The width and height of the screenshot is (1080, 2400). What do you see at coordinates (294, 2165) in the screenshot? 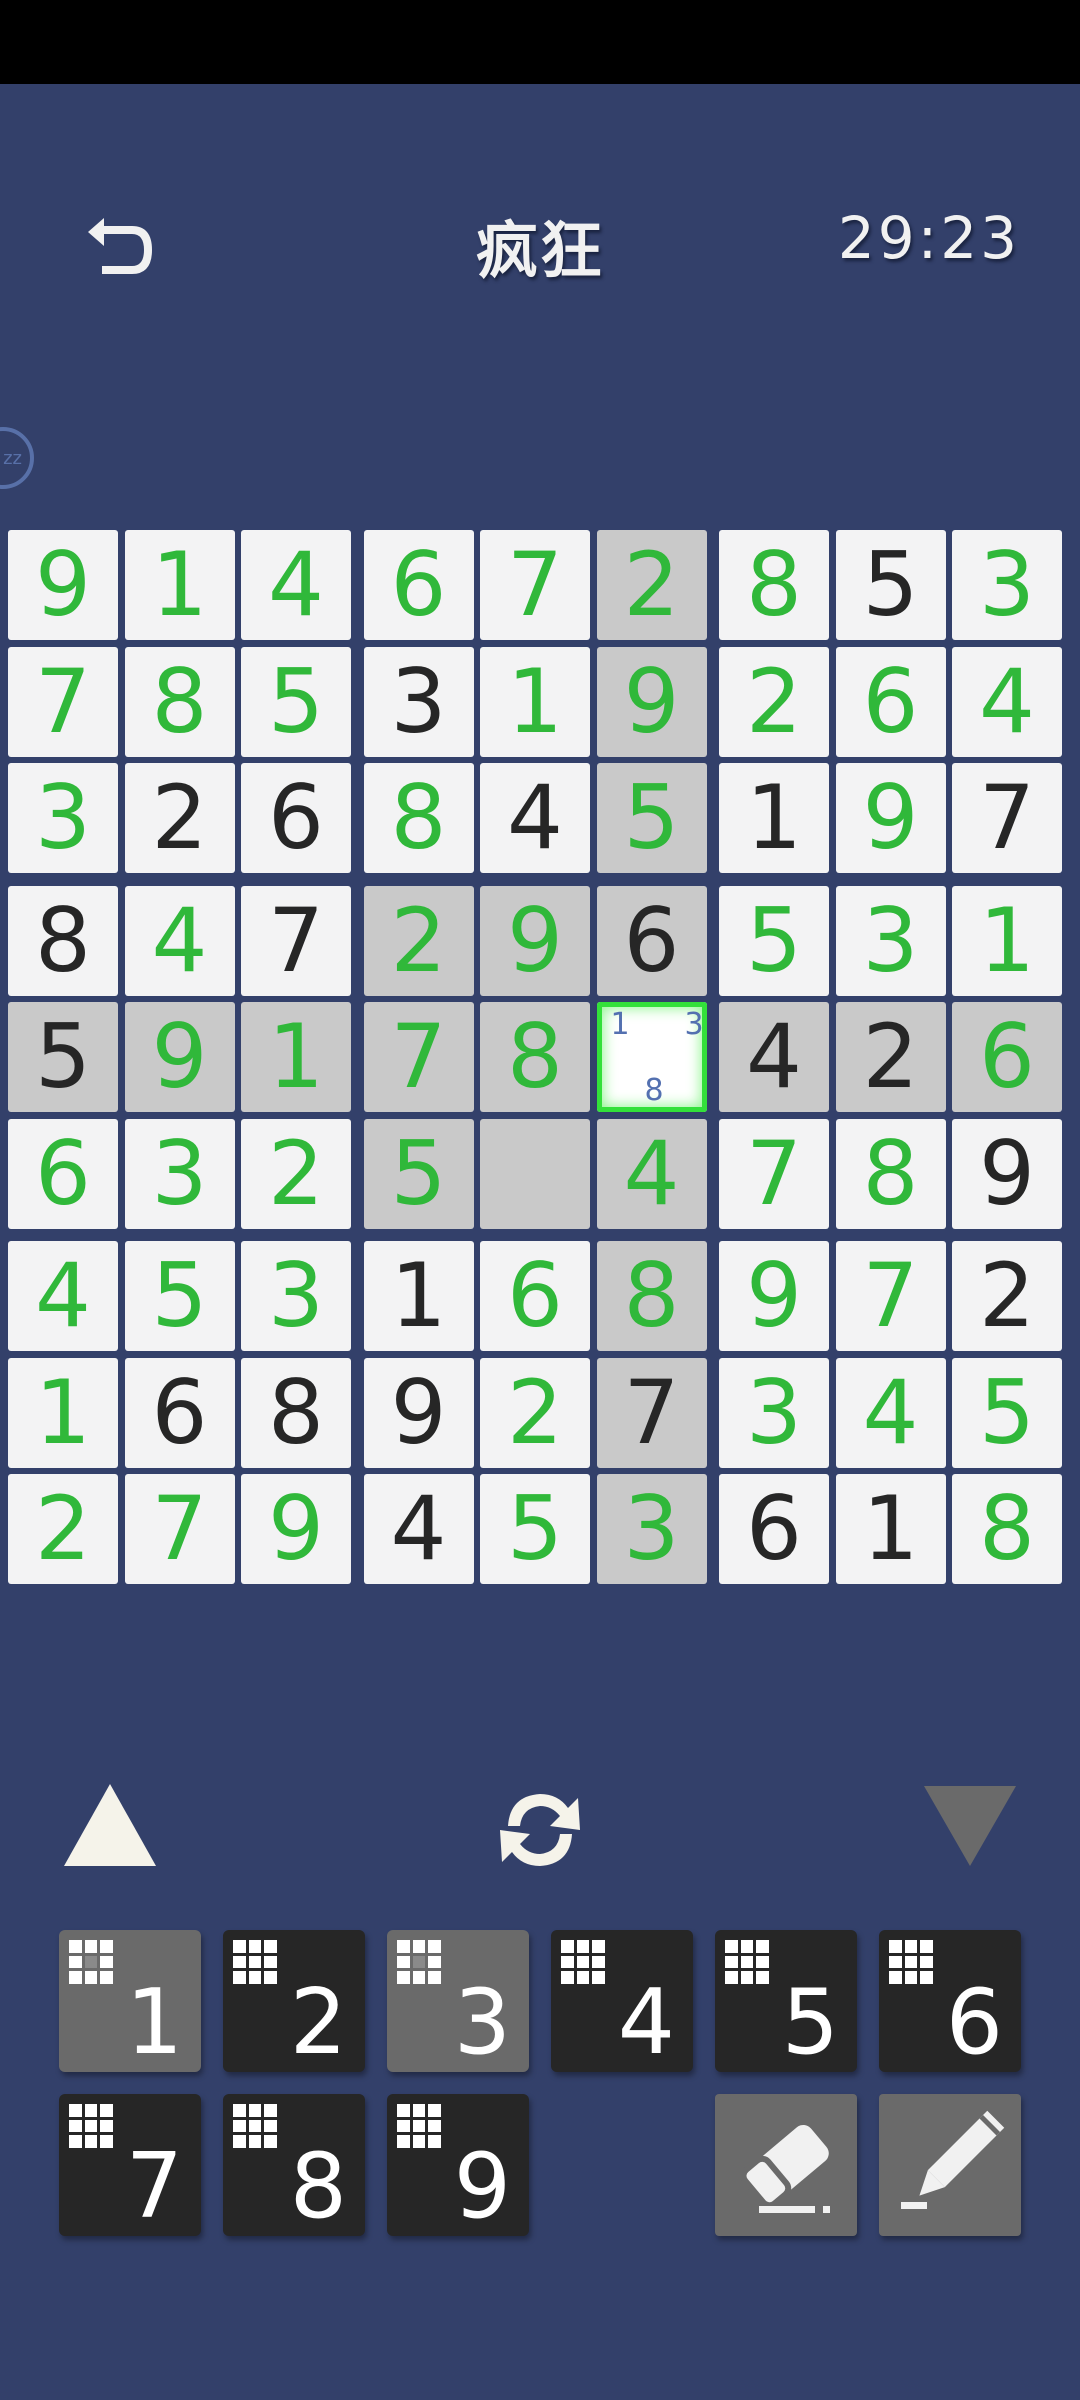
I see `number-button-8: 8` at bounding box center [294, 2165].